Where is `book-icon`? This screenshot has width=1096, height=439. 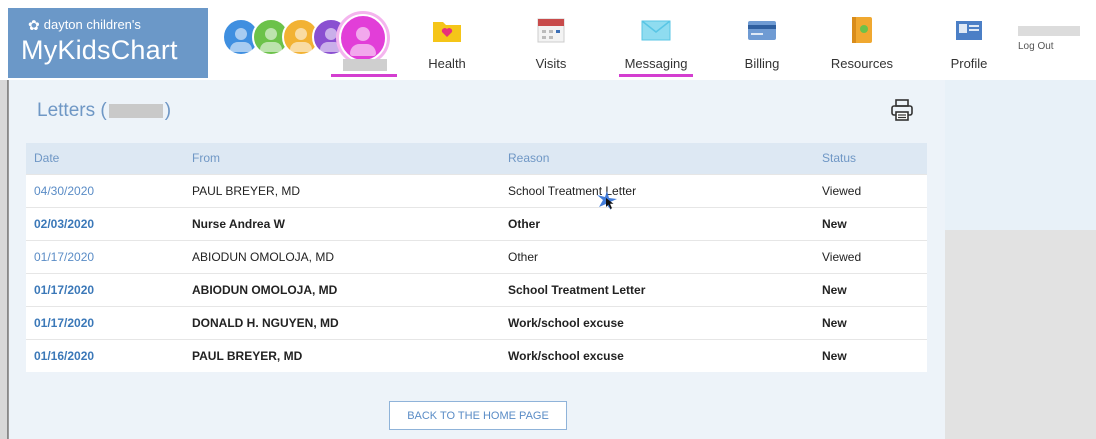
book-icon is located at coordinates (862, 30).